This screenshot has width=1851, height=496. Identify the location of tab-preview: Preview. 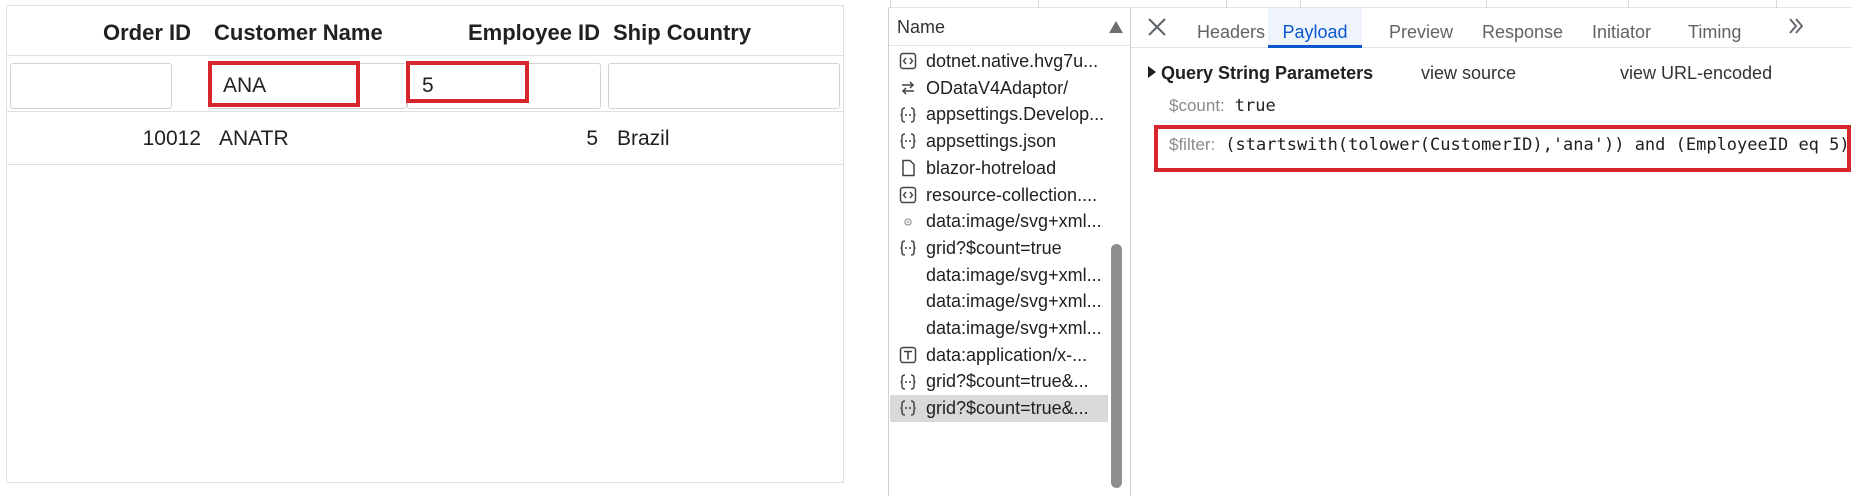
(1421, 28).